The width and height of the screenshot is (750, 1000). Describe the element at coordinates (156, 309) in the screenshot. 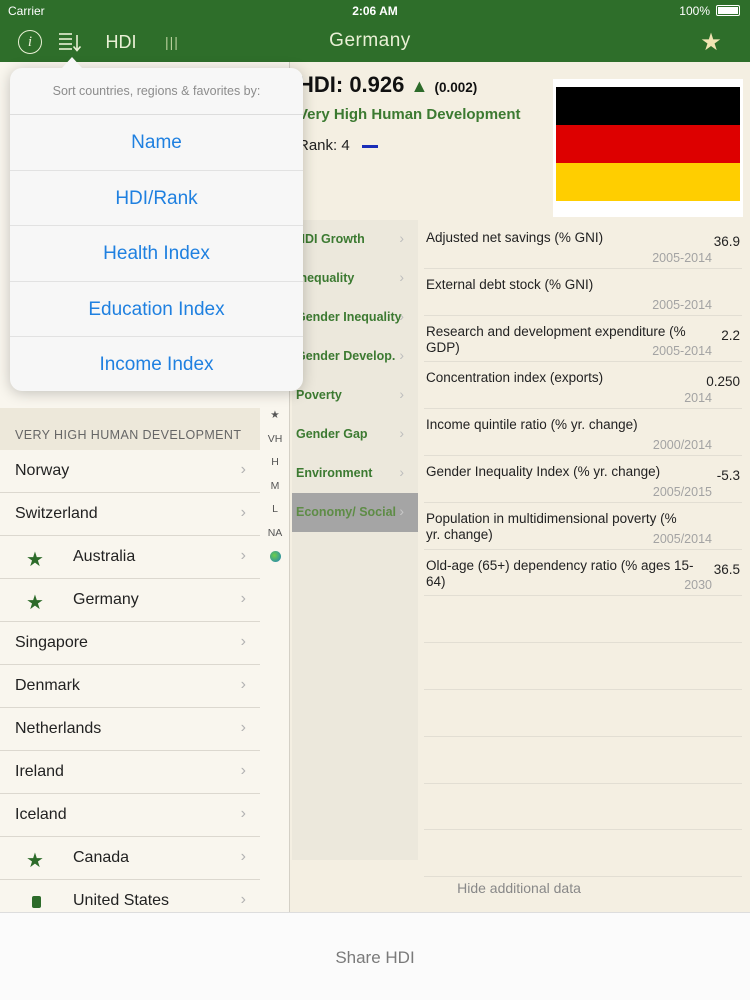

I see `sort-option: Education Index` at that location.